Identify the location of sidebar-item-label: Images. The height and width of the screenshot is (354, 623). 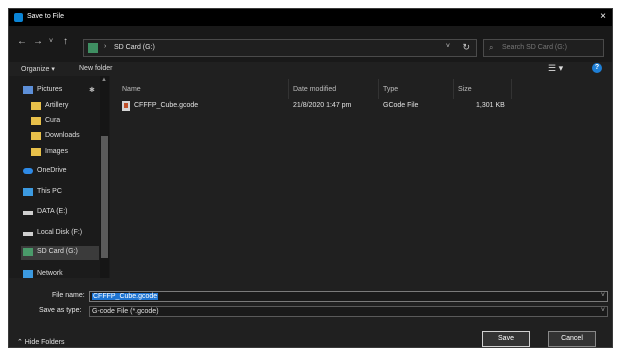
(56, 151).